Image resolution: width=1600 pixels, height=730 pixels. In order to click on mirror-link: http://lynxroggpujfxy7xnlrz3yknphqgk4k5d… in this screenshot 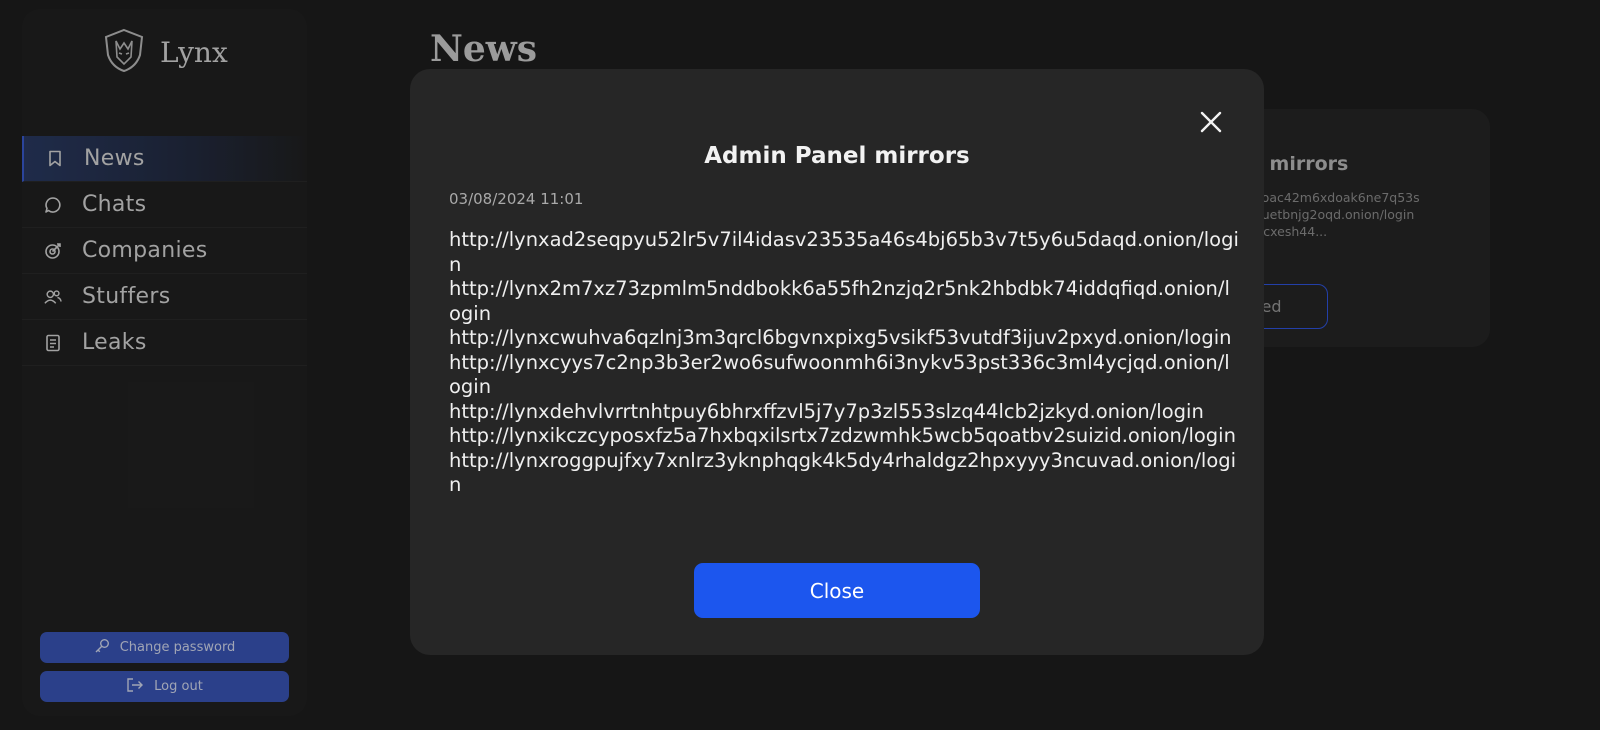, I will do `click(844, 473)`.